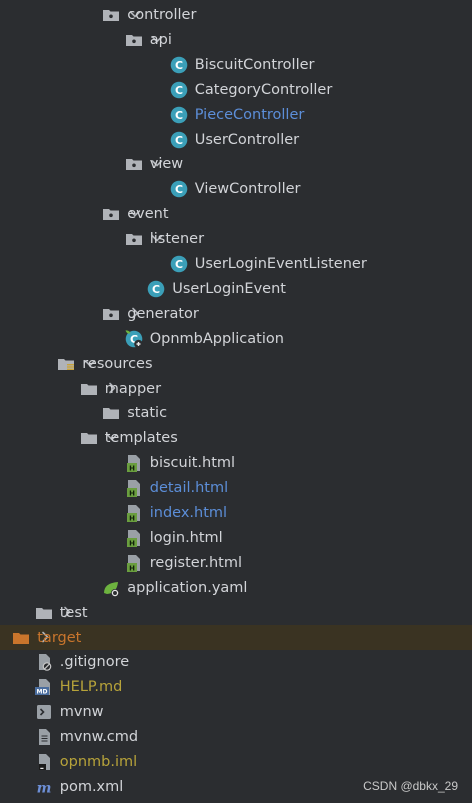 Image resolution: width=472 pixels, height=803 pixels. I want to click on tree-row-label: pom.xml, so click(91, 786).